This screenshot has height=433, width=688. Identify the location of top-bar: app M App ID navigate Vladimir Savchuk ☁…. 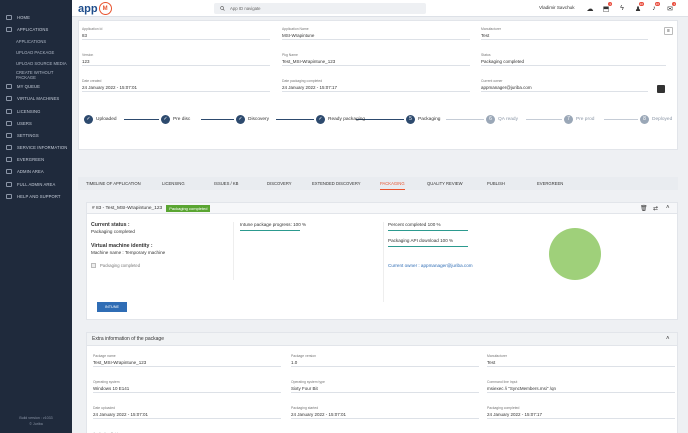
(380, 8).